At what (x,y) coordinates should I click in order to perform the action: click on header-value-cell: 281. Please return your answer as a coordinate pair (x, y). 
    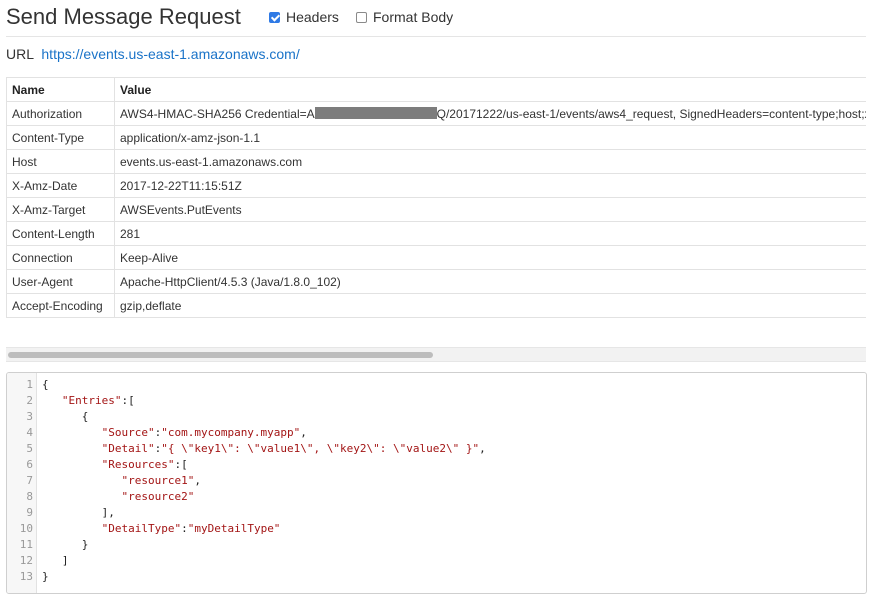
    Looking at the image, I should click on (490, 233).